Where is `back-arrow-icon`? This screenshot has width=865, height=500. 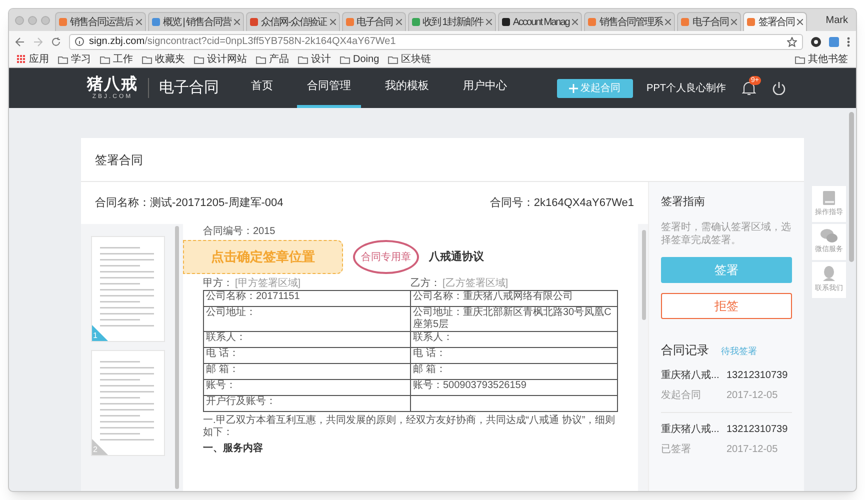 back-arrow-icon is located at coordinates (20, 41).